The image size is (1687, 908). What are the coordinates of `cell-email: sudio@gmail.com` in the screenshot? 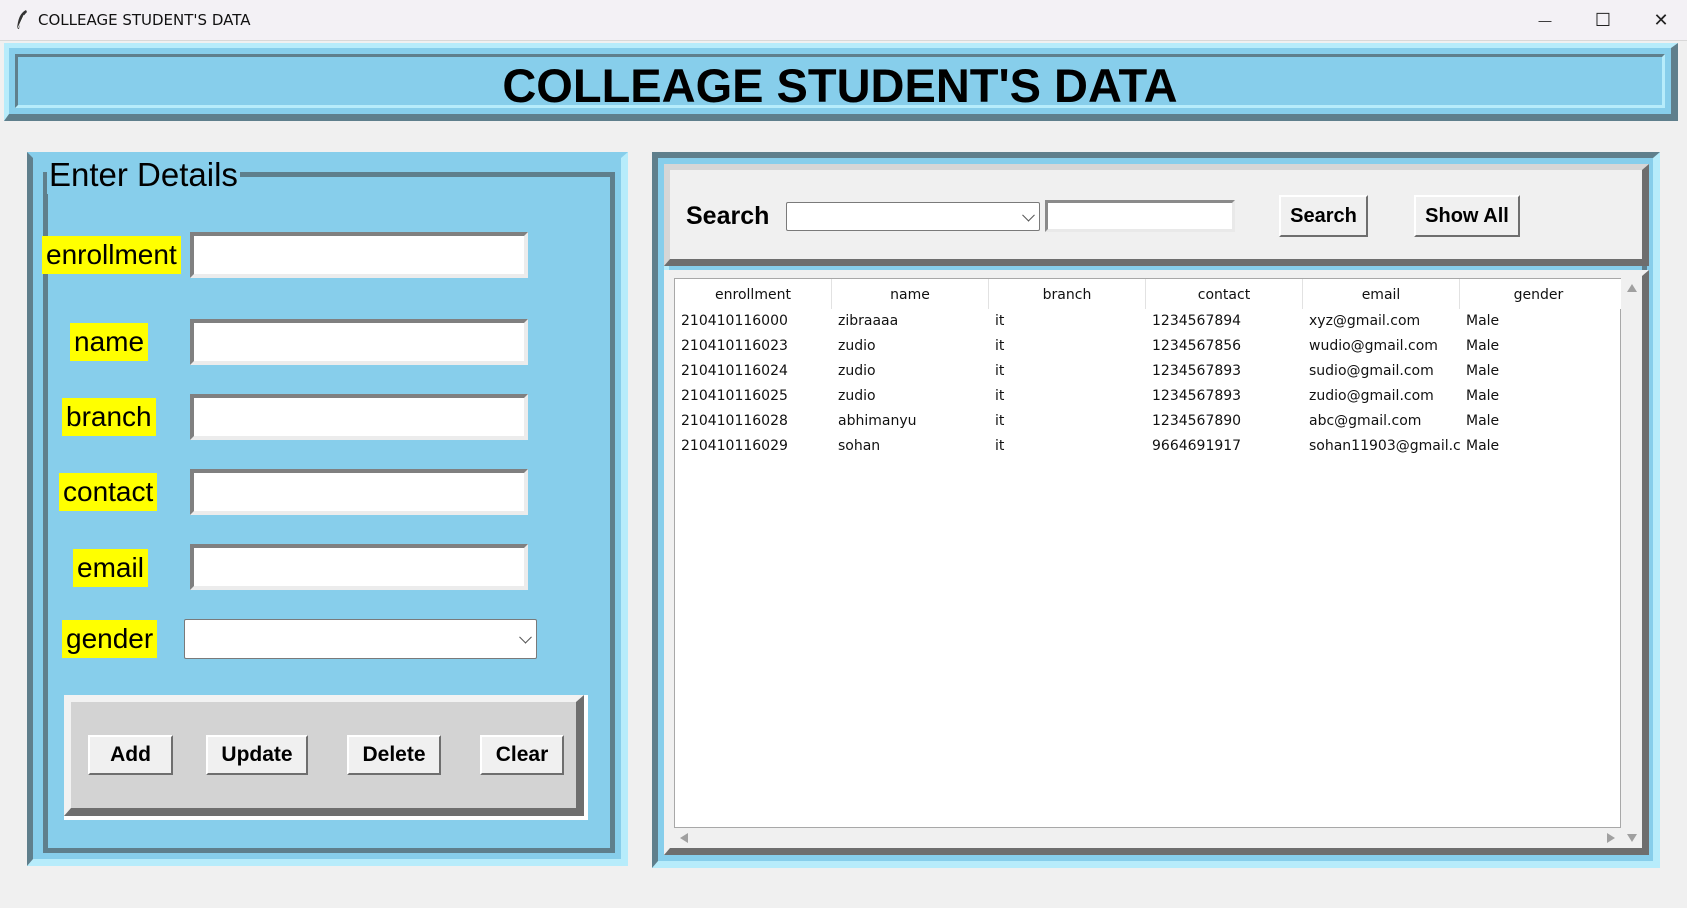 It's located at (1371, 371).